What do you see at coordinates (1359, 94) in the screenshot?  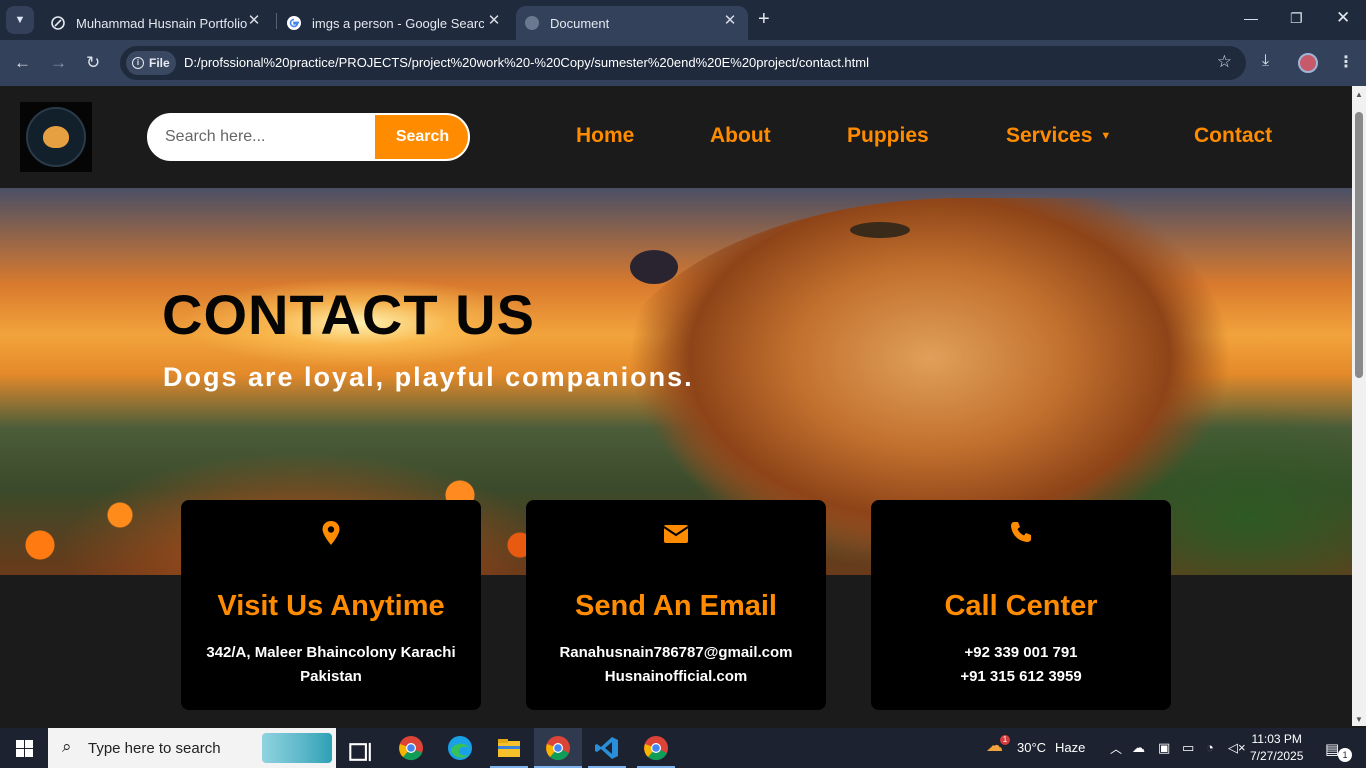 I see `scroll-up-icon: ▲` at bounding box center [1359, 94].